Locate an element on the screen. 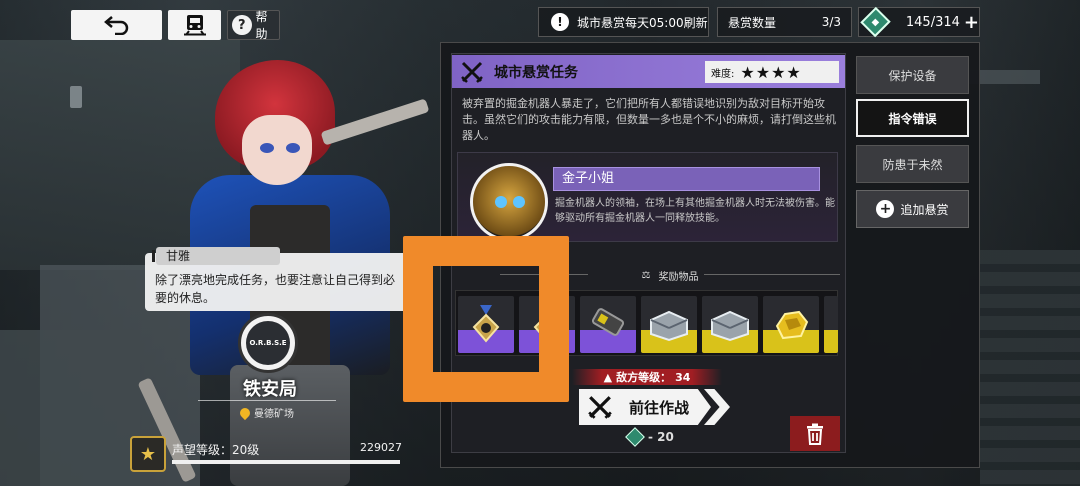 This screenshot has height=486, width=1080. help-button: ? 帮助 is located at coordinates (253, 25).